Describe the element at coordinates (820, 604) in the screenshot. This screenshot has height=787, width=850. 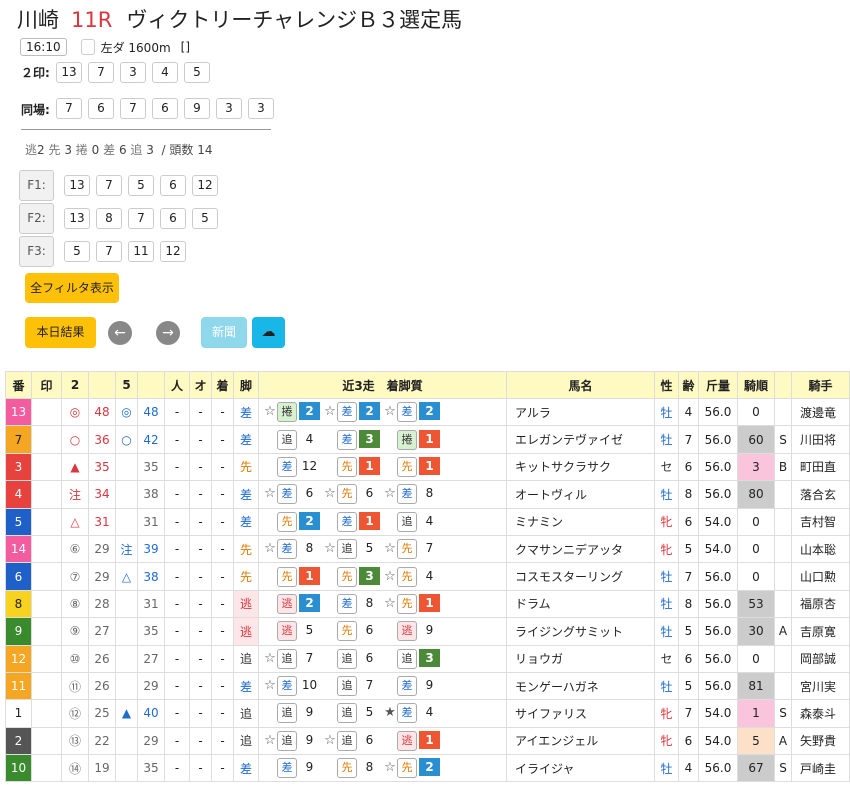
I see `jockey-name: 福原杏` at that location.